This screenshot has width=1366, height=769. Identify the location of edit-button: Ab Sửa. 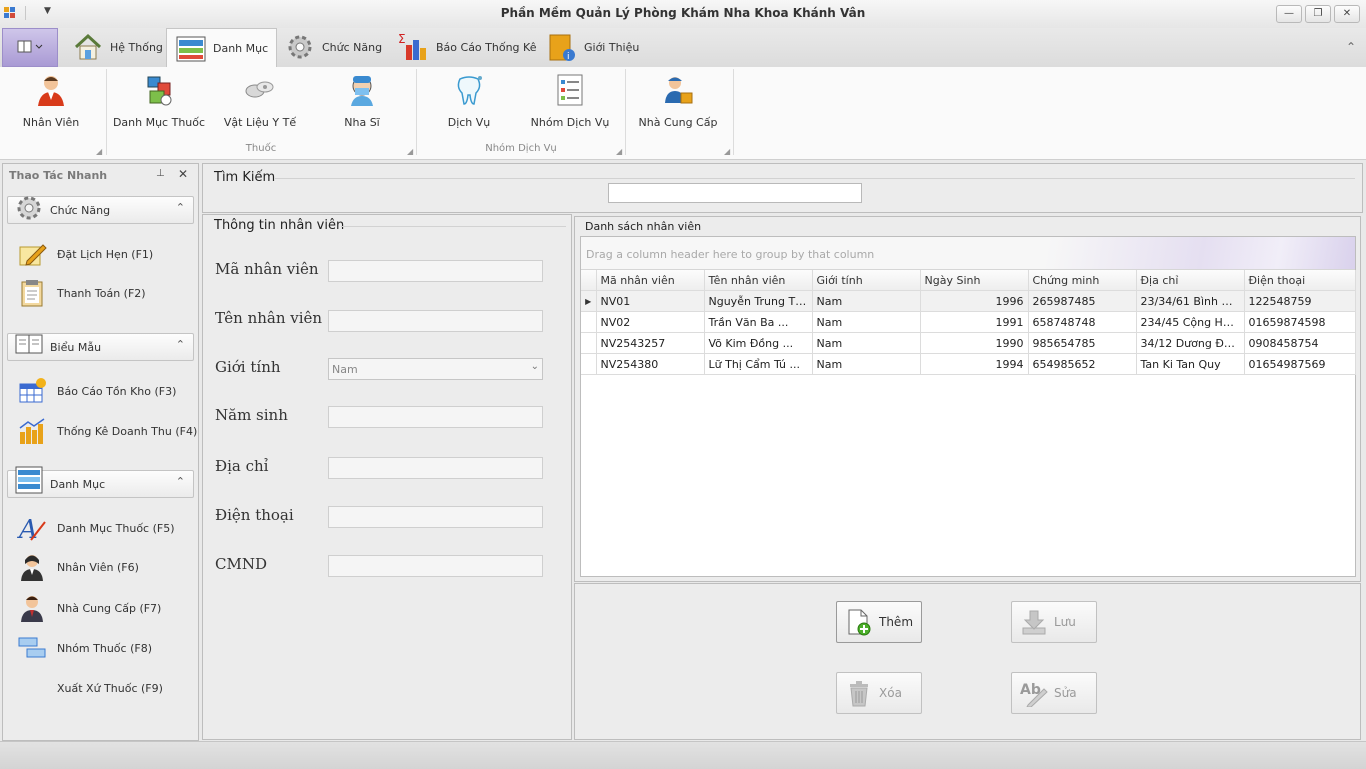
(1054, 693).